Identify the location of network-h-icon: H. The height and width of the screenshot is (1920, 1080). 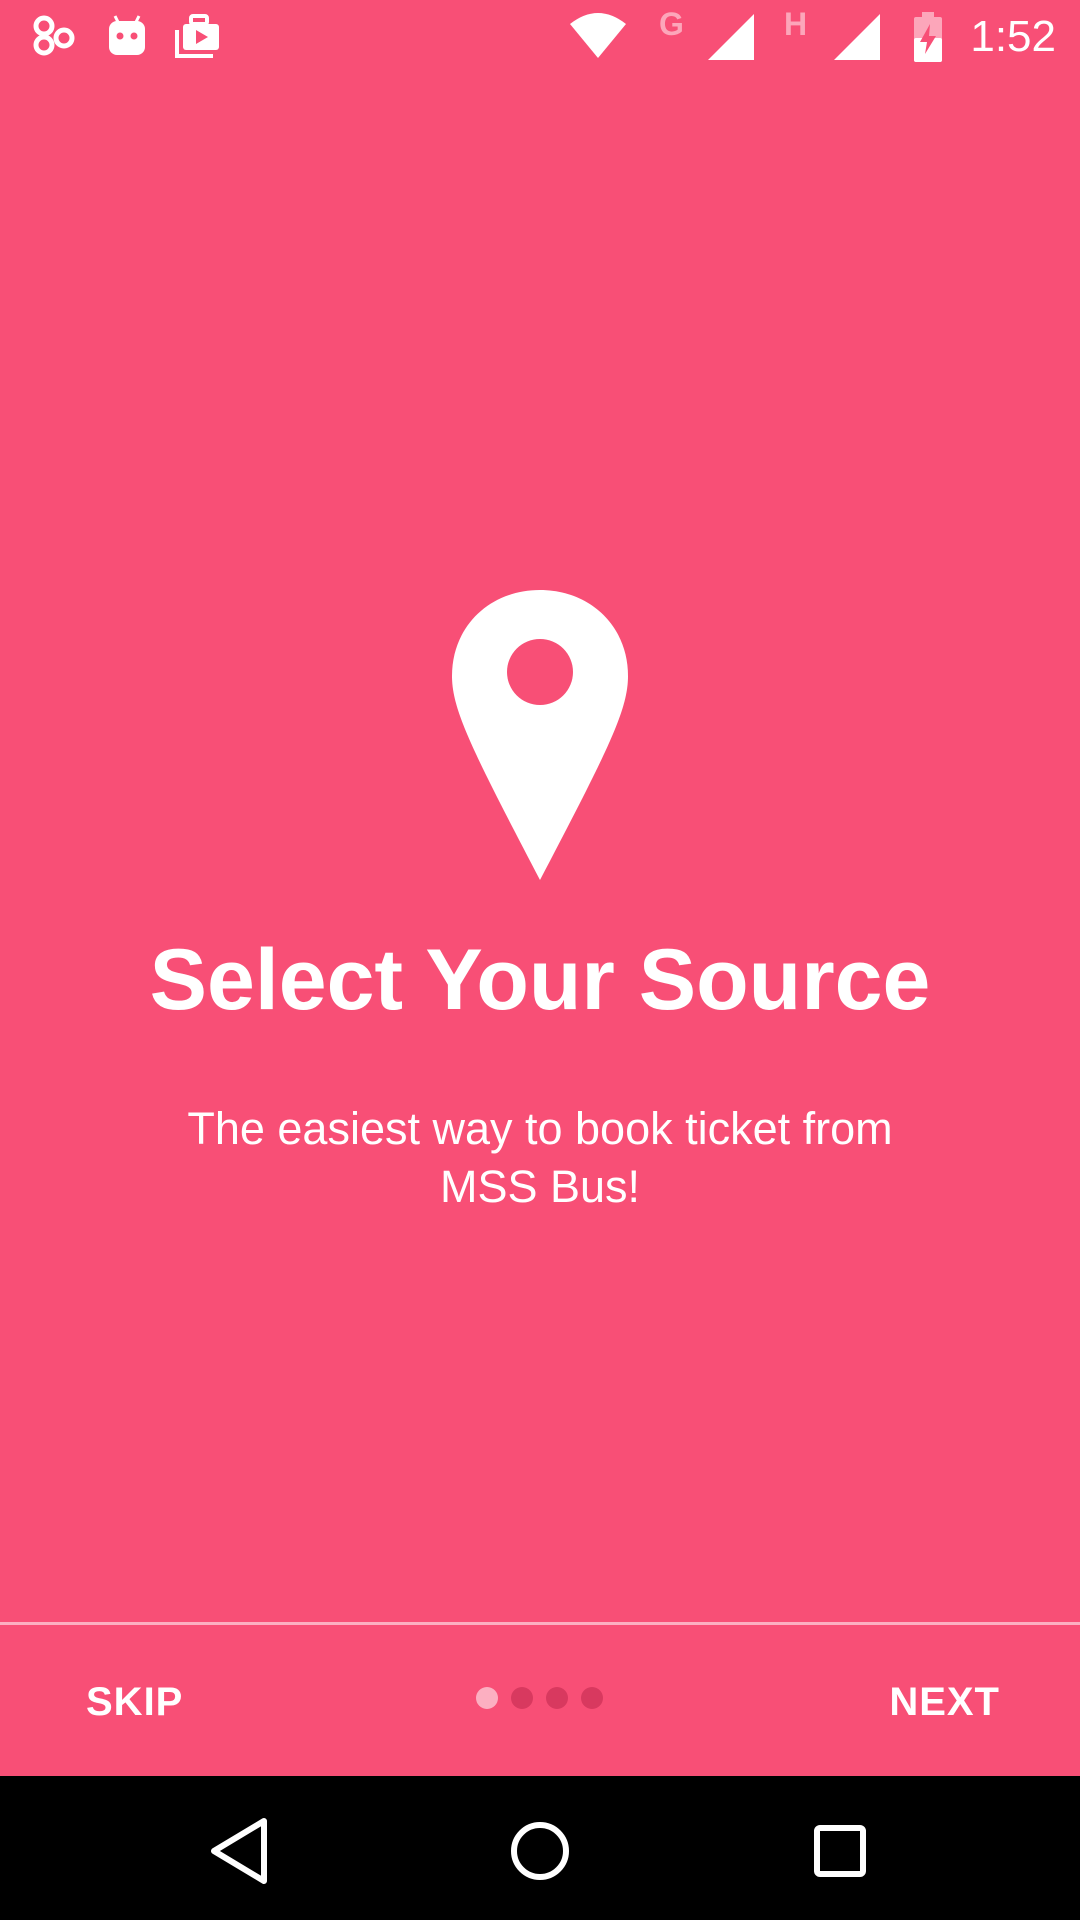
(796, 24).